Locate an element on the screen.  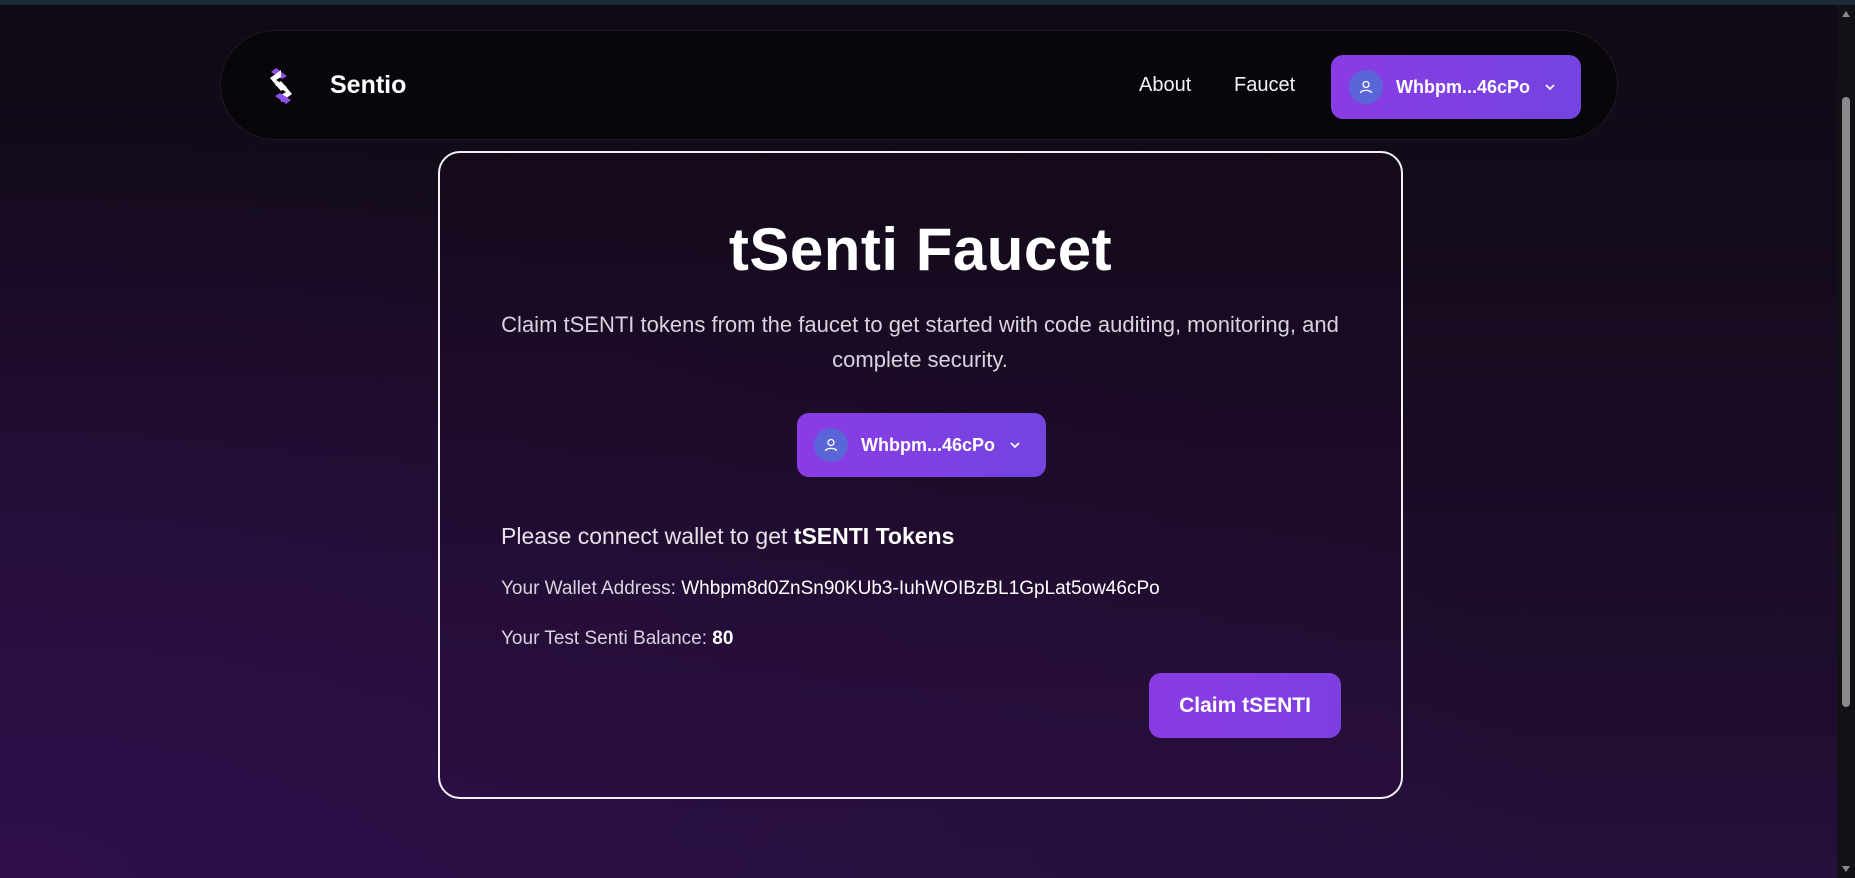
nav-link-about: About is located at coordinates (1165, 85).